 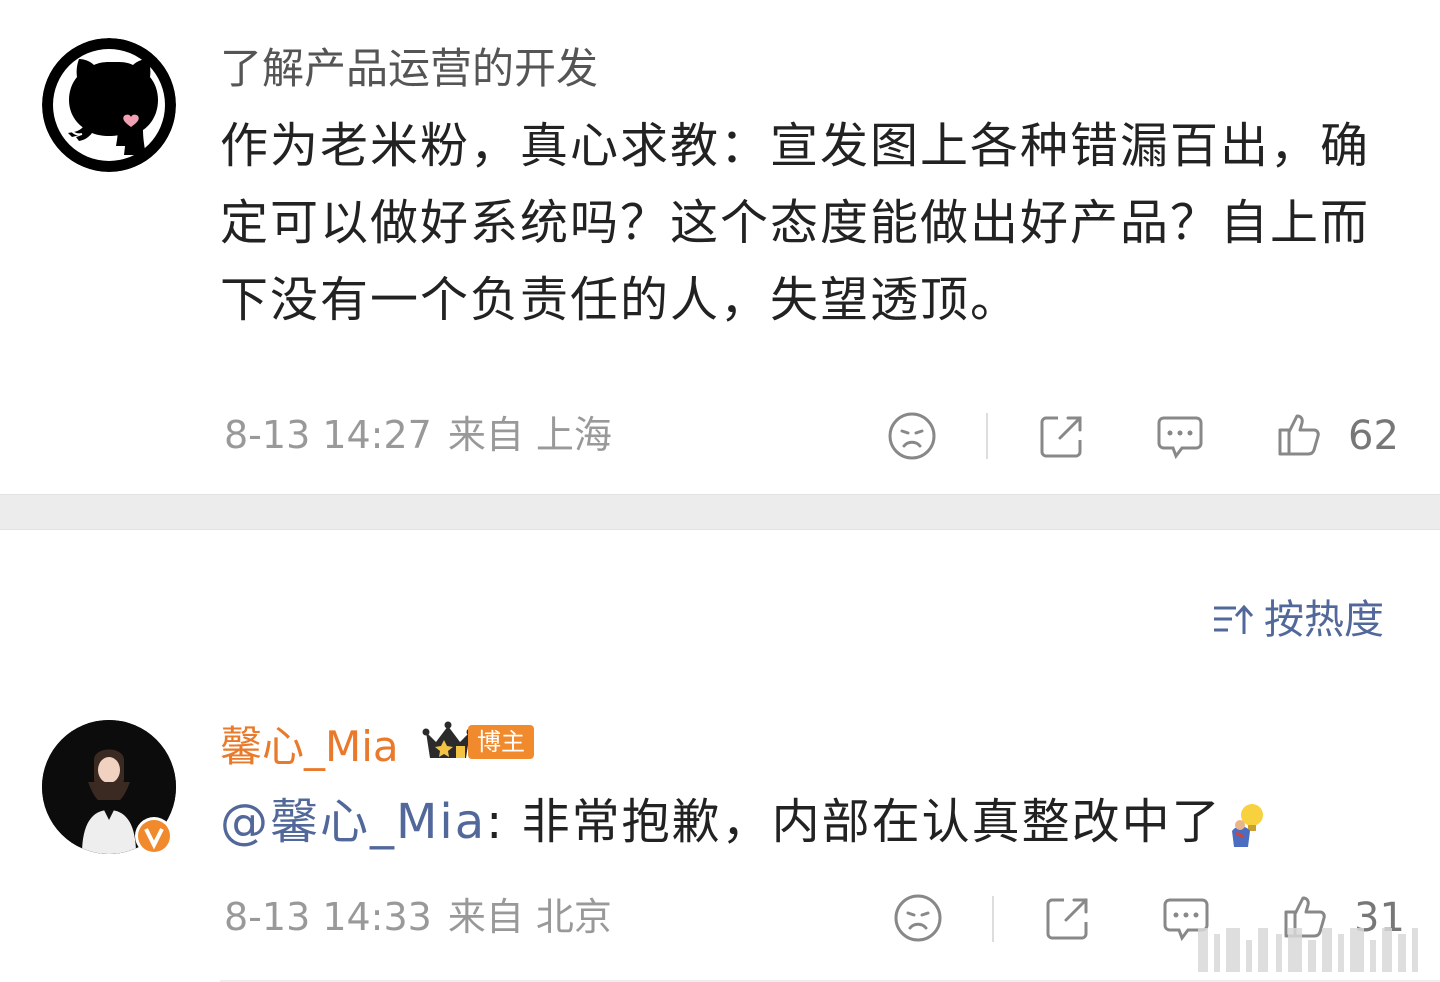 What do you see at coordinates (309, 747) in the screenshot?
I see `username: 馨心_Mia` at bounding box center [309, 747].